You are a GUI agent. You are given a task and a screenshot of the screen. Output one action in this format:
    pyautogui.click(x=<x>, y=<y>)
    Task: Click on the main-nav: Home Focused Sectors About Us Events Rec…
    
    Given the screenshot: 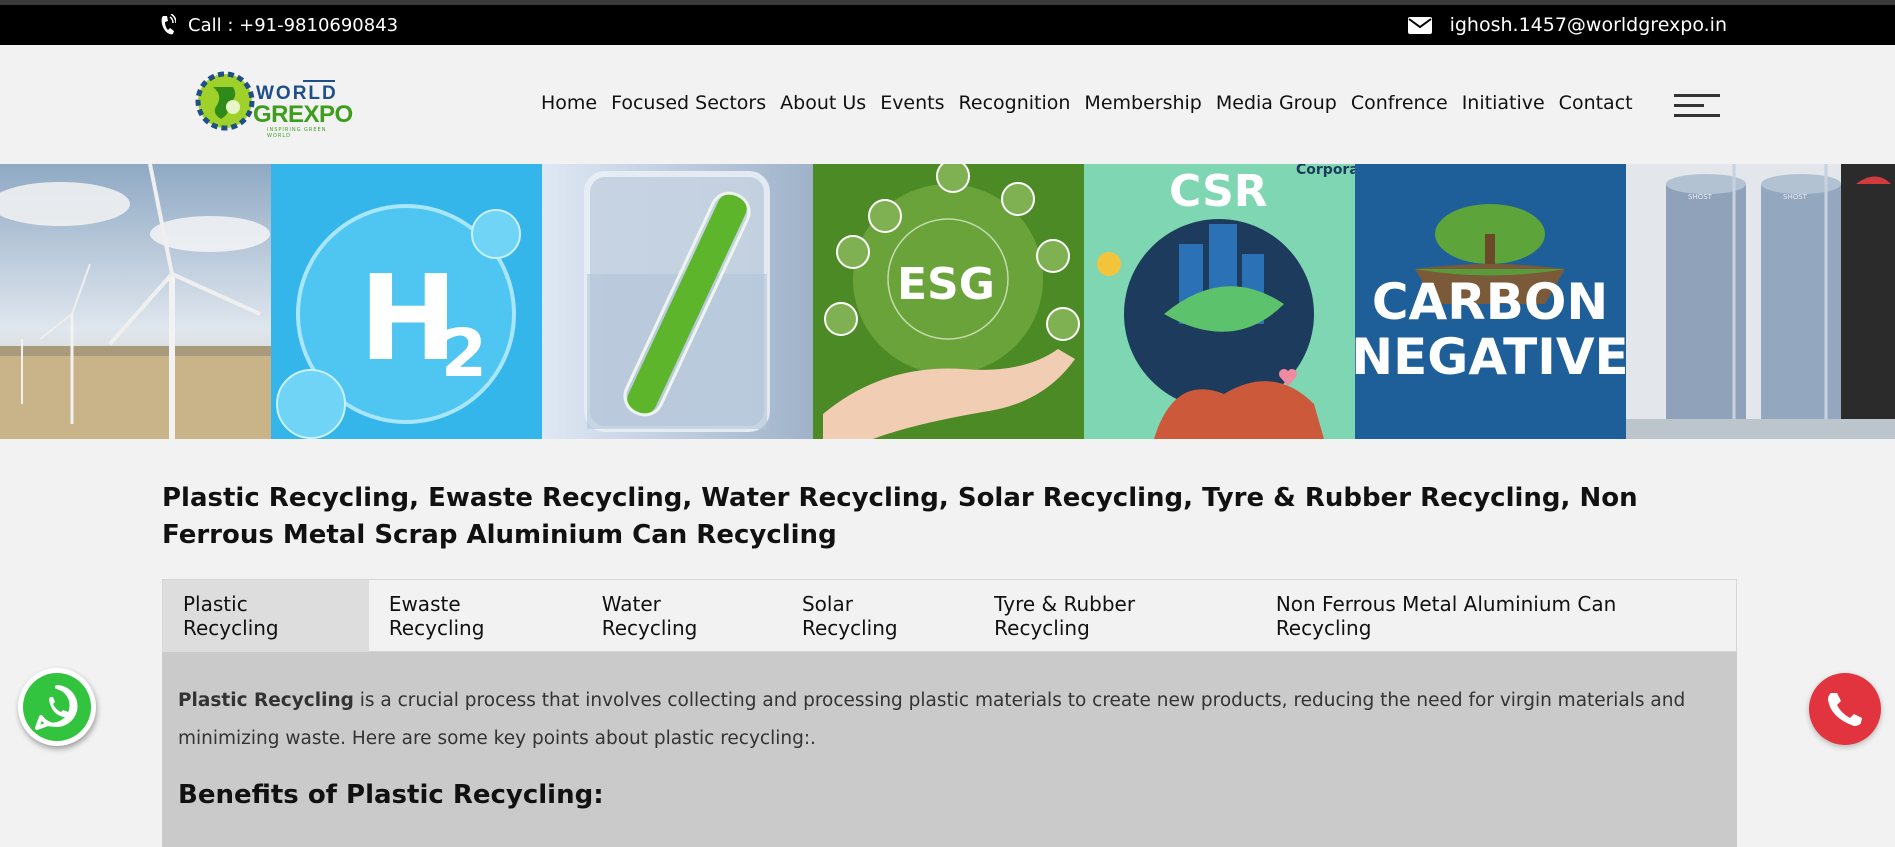 What is the action you would take?
    pyautogui.click(x=1087, y=103)
    